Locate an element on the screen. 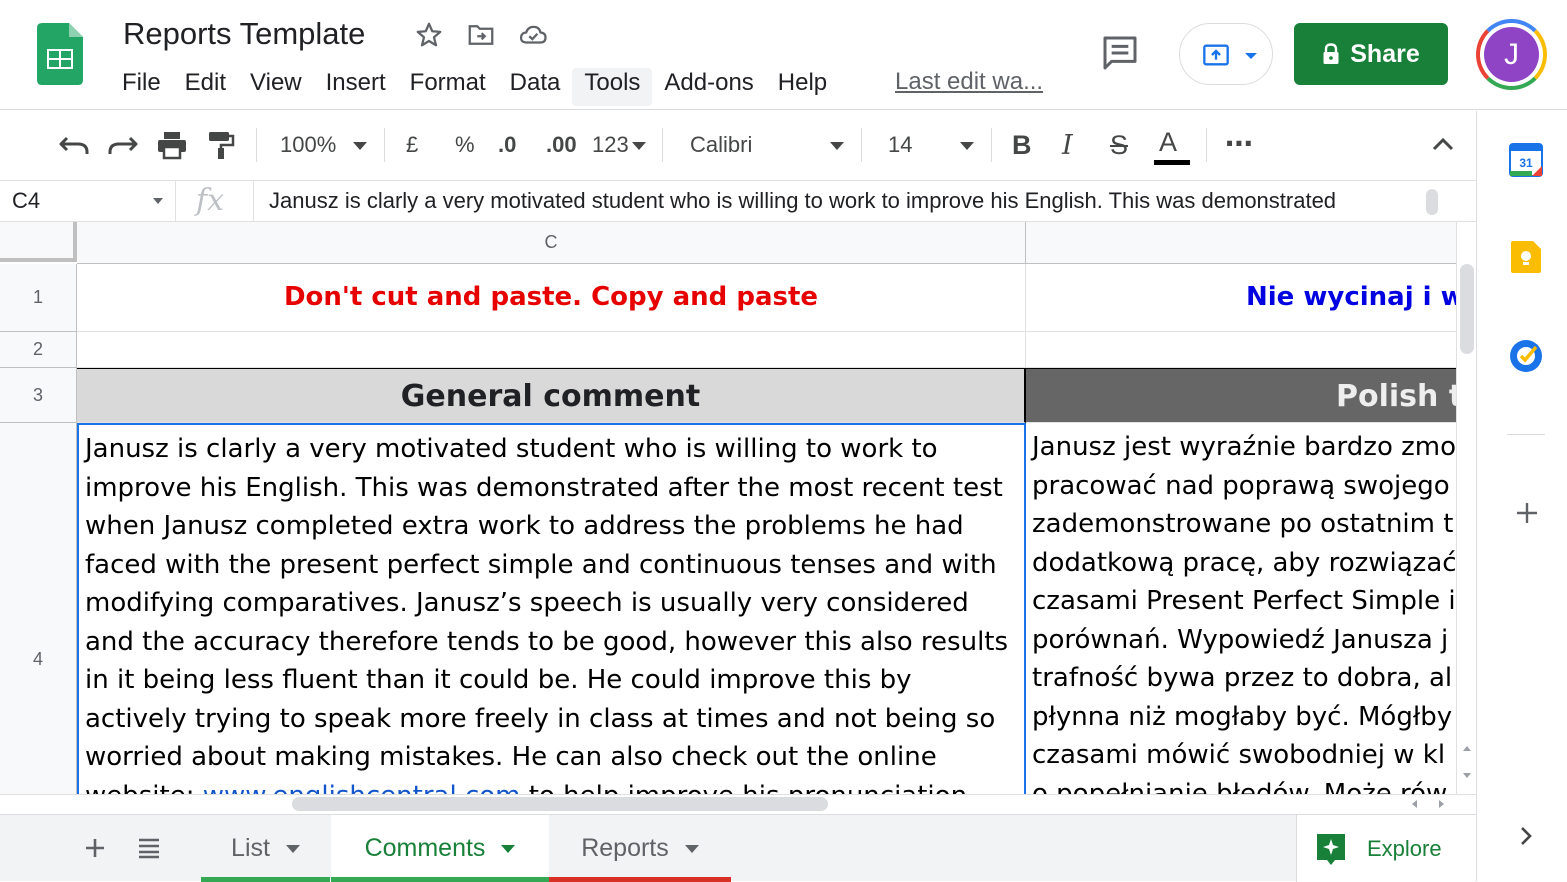 This screenshot has height=882, width=1567. column-header-d is located at coordinates (1246, 243).